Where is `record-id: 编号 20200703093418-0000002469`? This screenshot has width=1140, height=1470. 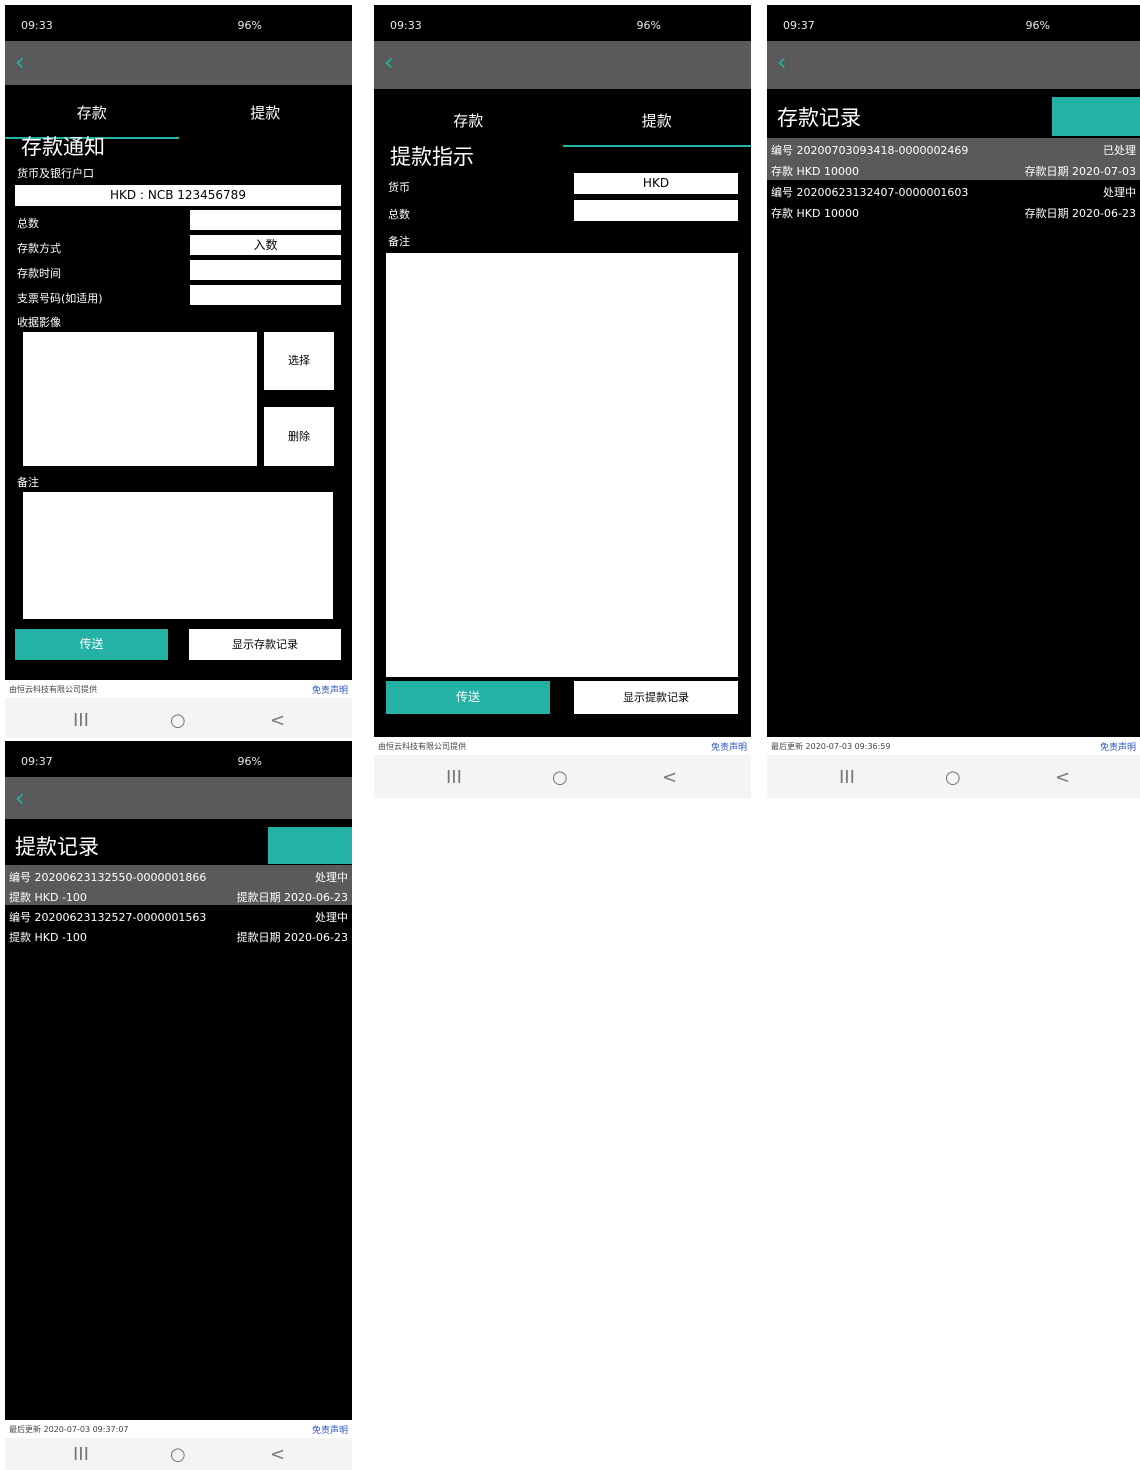 record-id: 编号 20200703093418-0000002469 is located at coordinates (870, 150).